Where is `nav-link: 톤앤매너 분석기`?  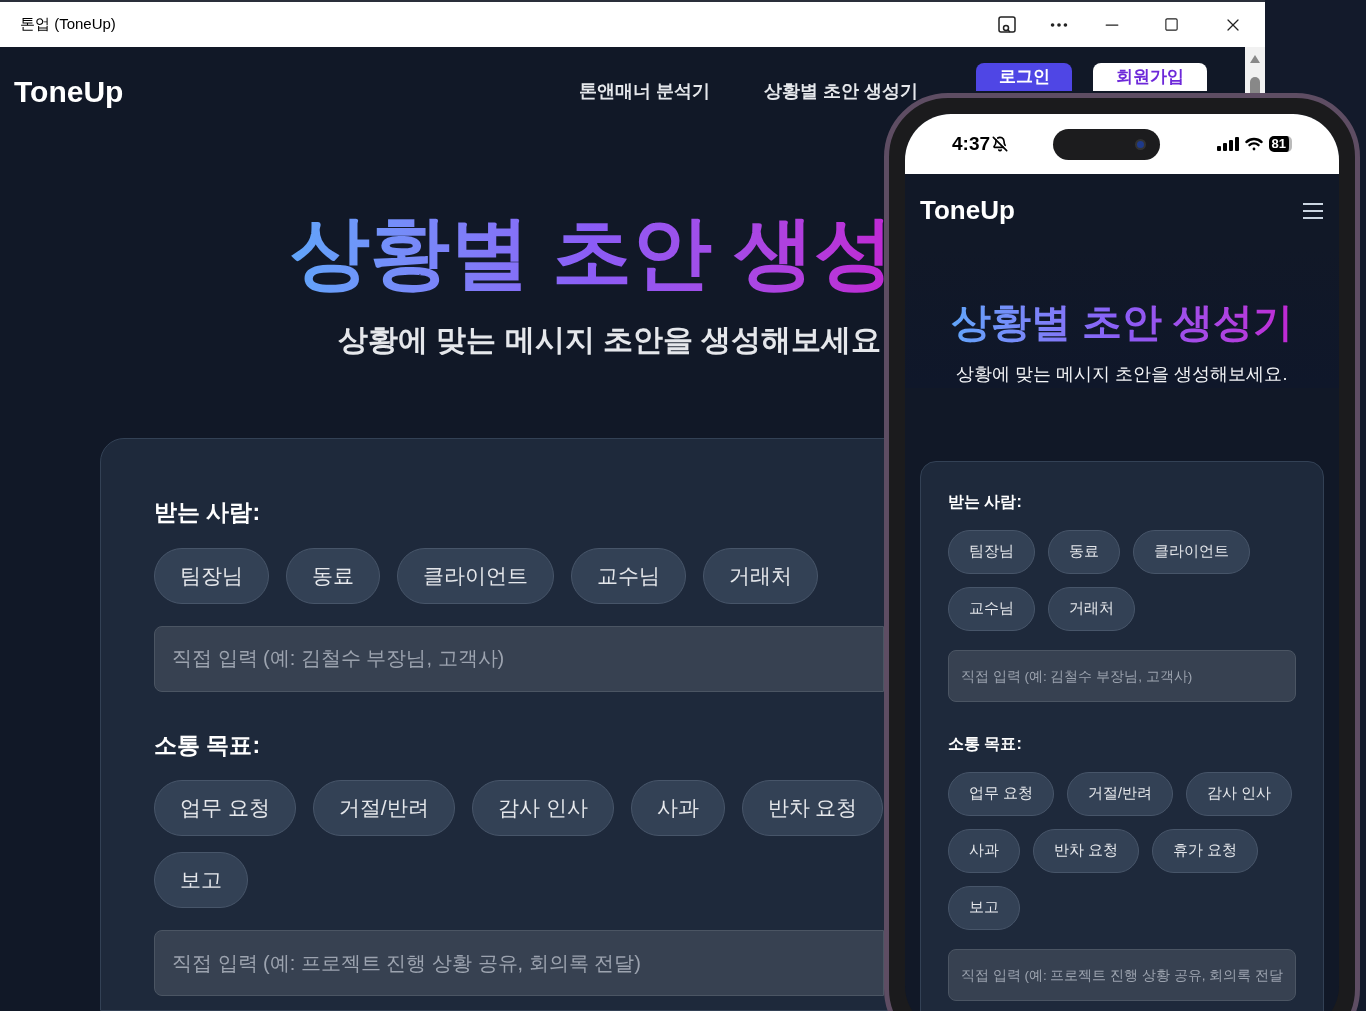 nav-link: 톤앤매너 분석기 is located at coordinates (644, 91).